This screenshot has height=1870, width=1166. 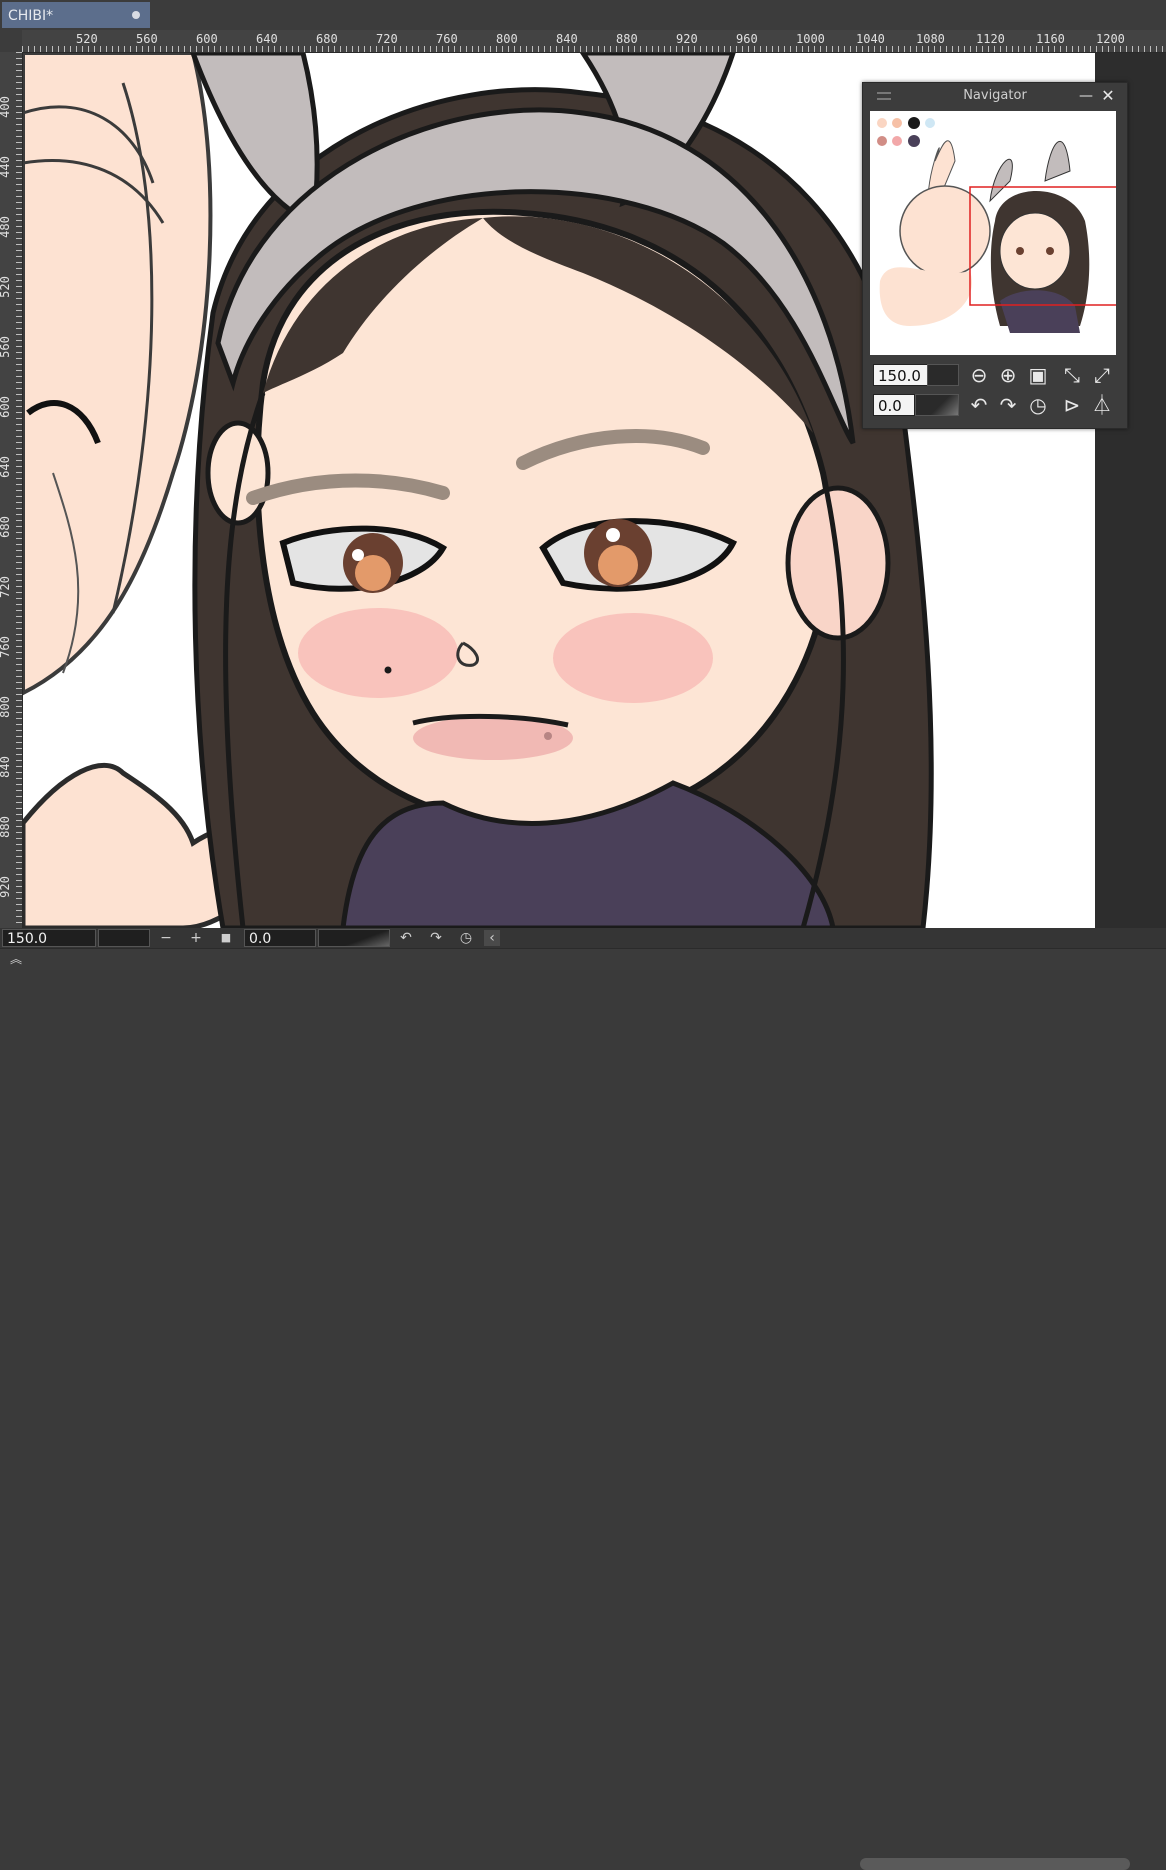 What do you see at coordinates (11, 41) in the screenshot?
I see `ruler-corner` at bounding box center [11, 41].